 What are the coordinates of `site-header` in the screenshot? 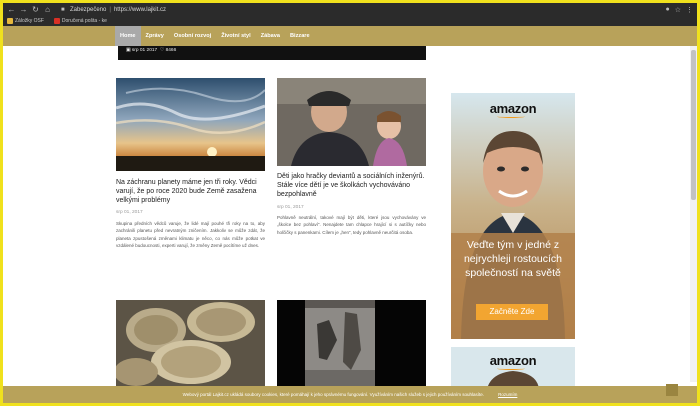 It's located at (350, 36).